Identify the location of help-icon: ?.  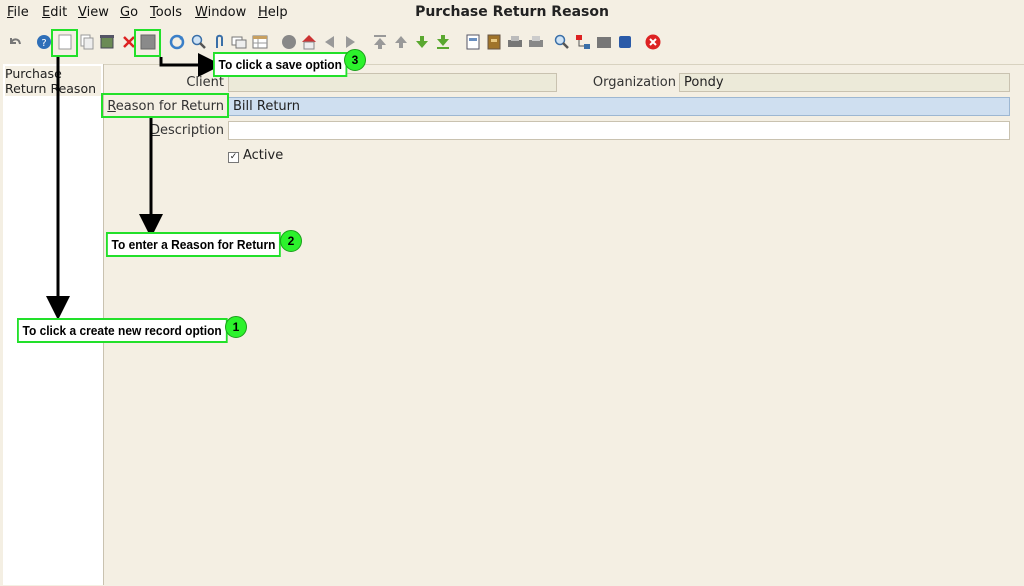
(44, 42).